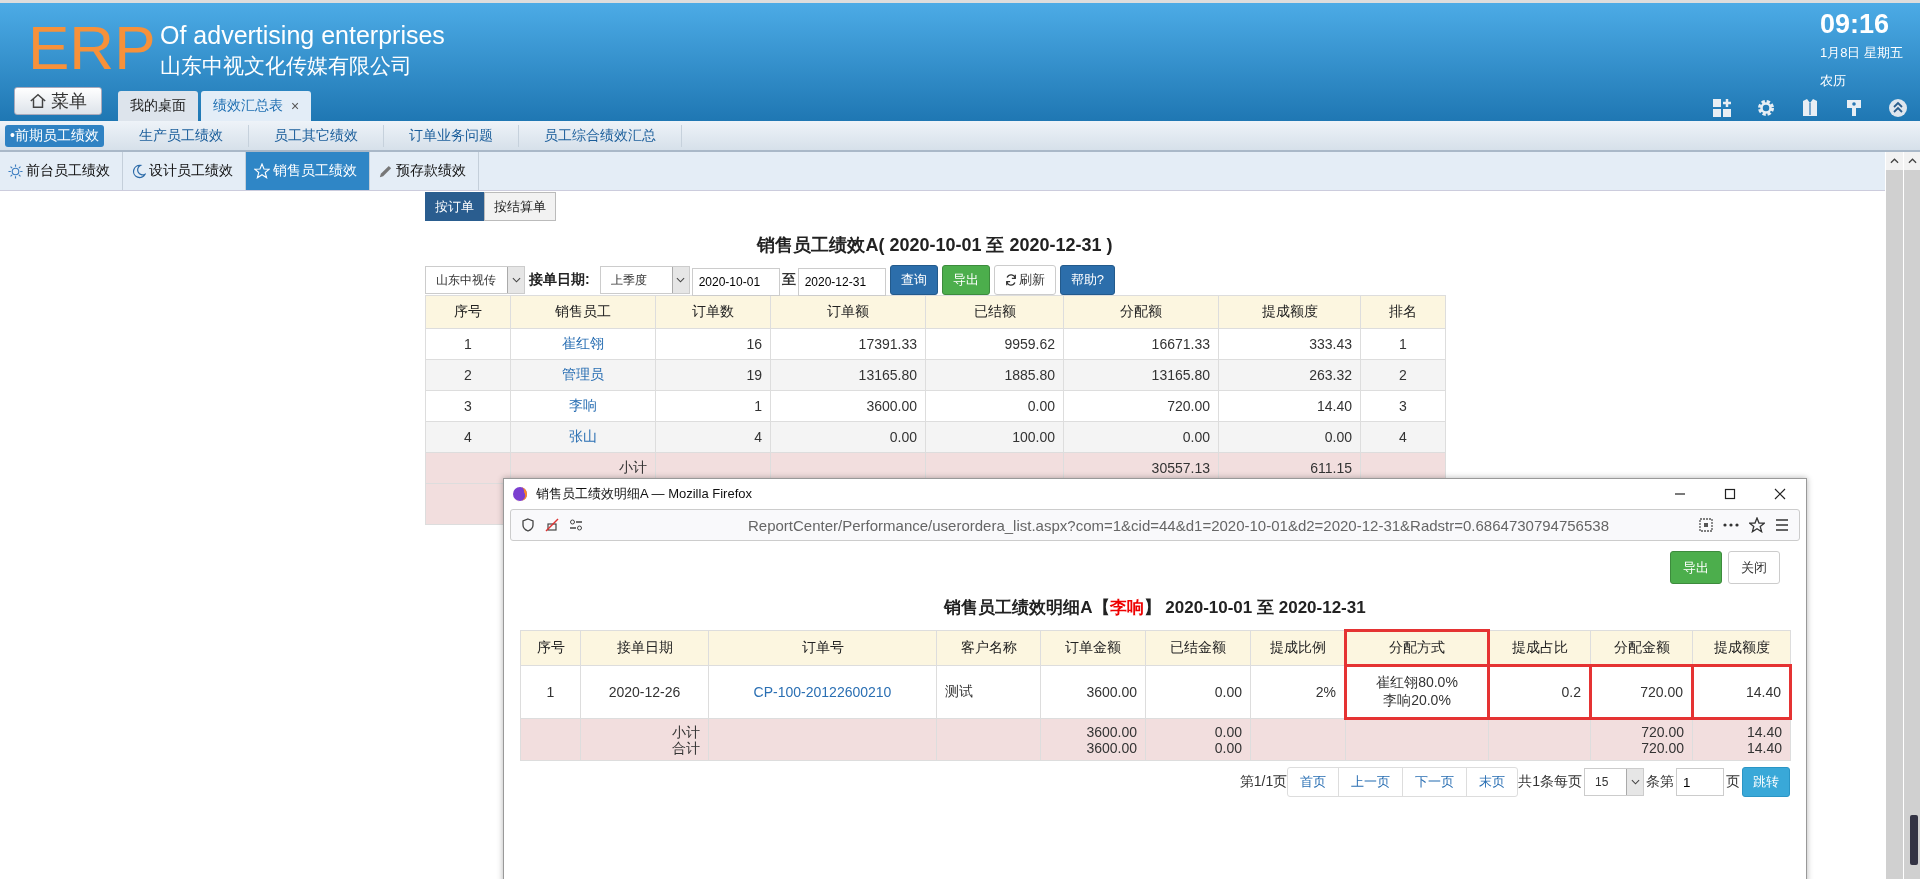  What do you see at coordinates (644, 692) in the screenshot?
I see `table-cell: 2020-12-26` at bounding box center [644, 692].